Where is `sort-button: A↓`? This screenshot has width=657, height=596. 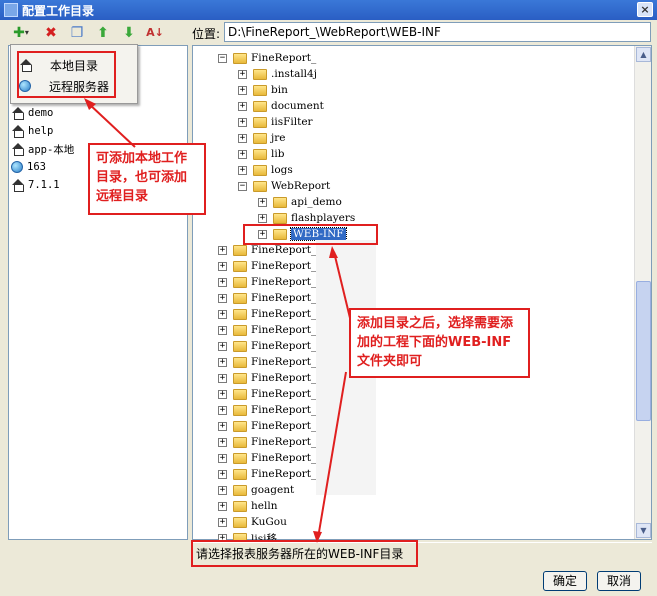
sort-button: A↓ is located at coordinates (155, 33).